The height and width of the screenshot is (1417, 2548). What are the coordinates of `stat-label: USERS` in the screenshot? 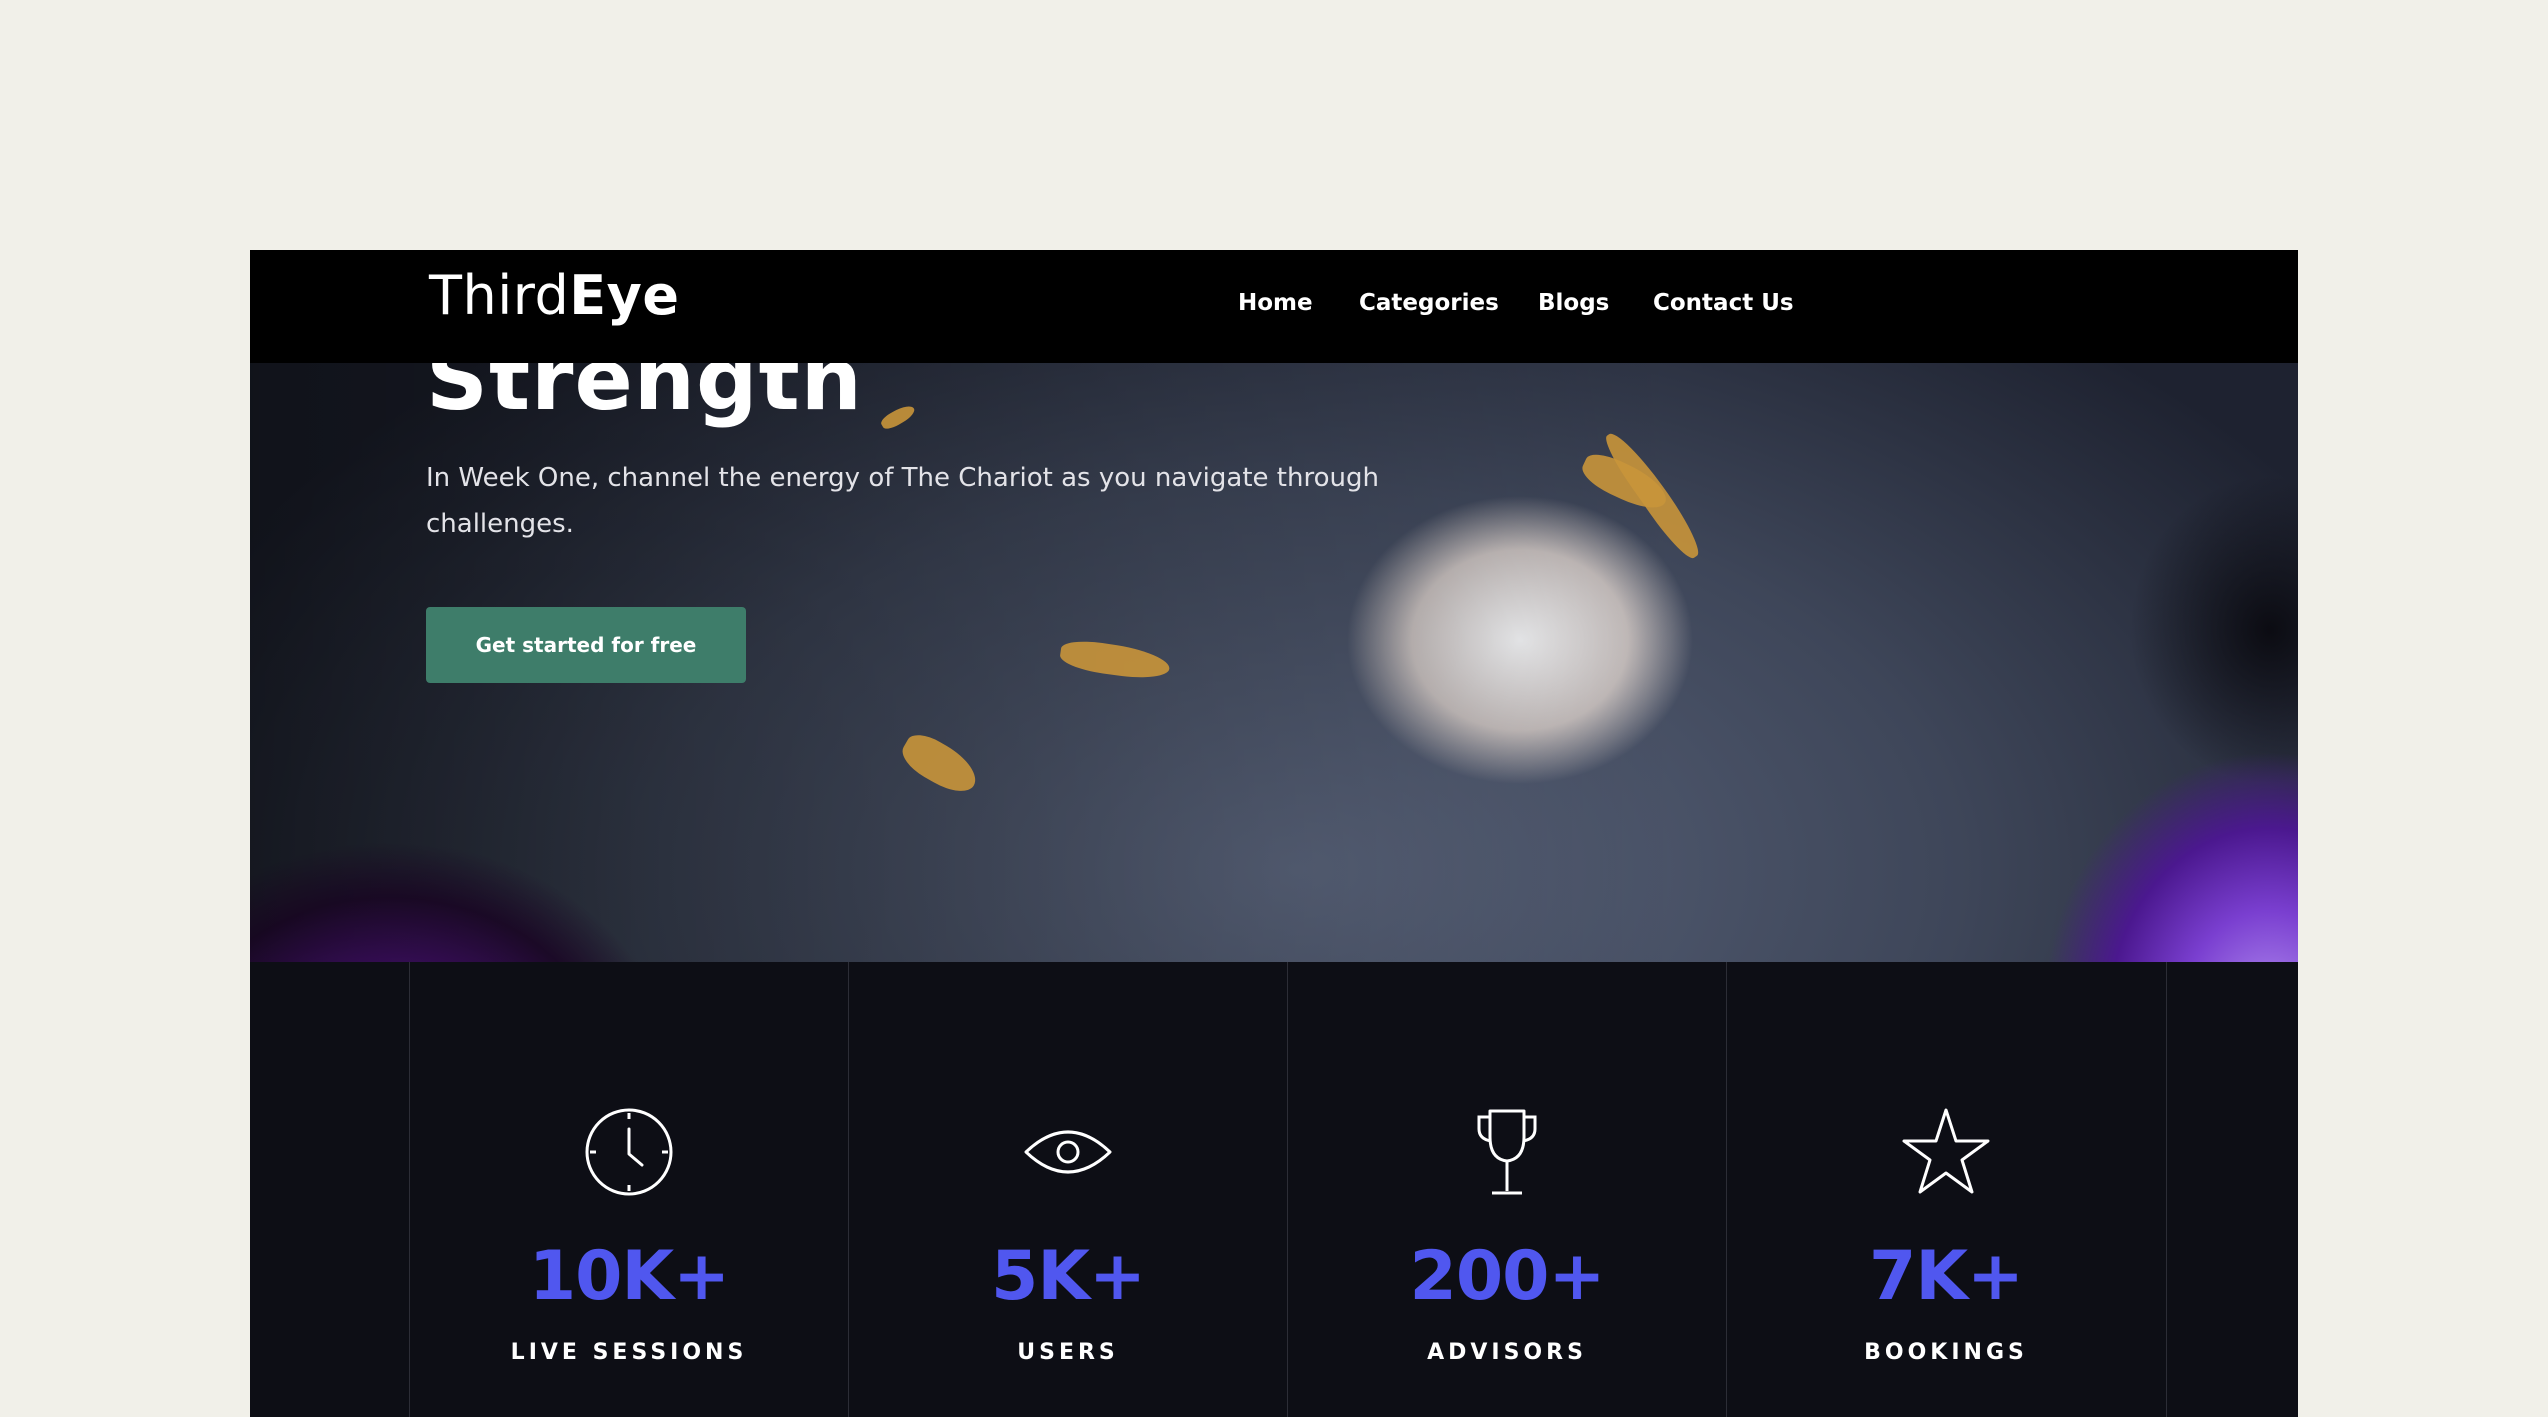 It's located at (1068, 1352).